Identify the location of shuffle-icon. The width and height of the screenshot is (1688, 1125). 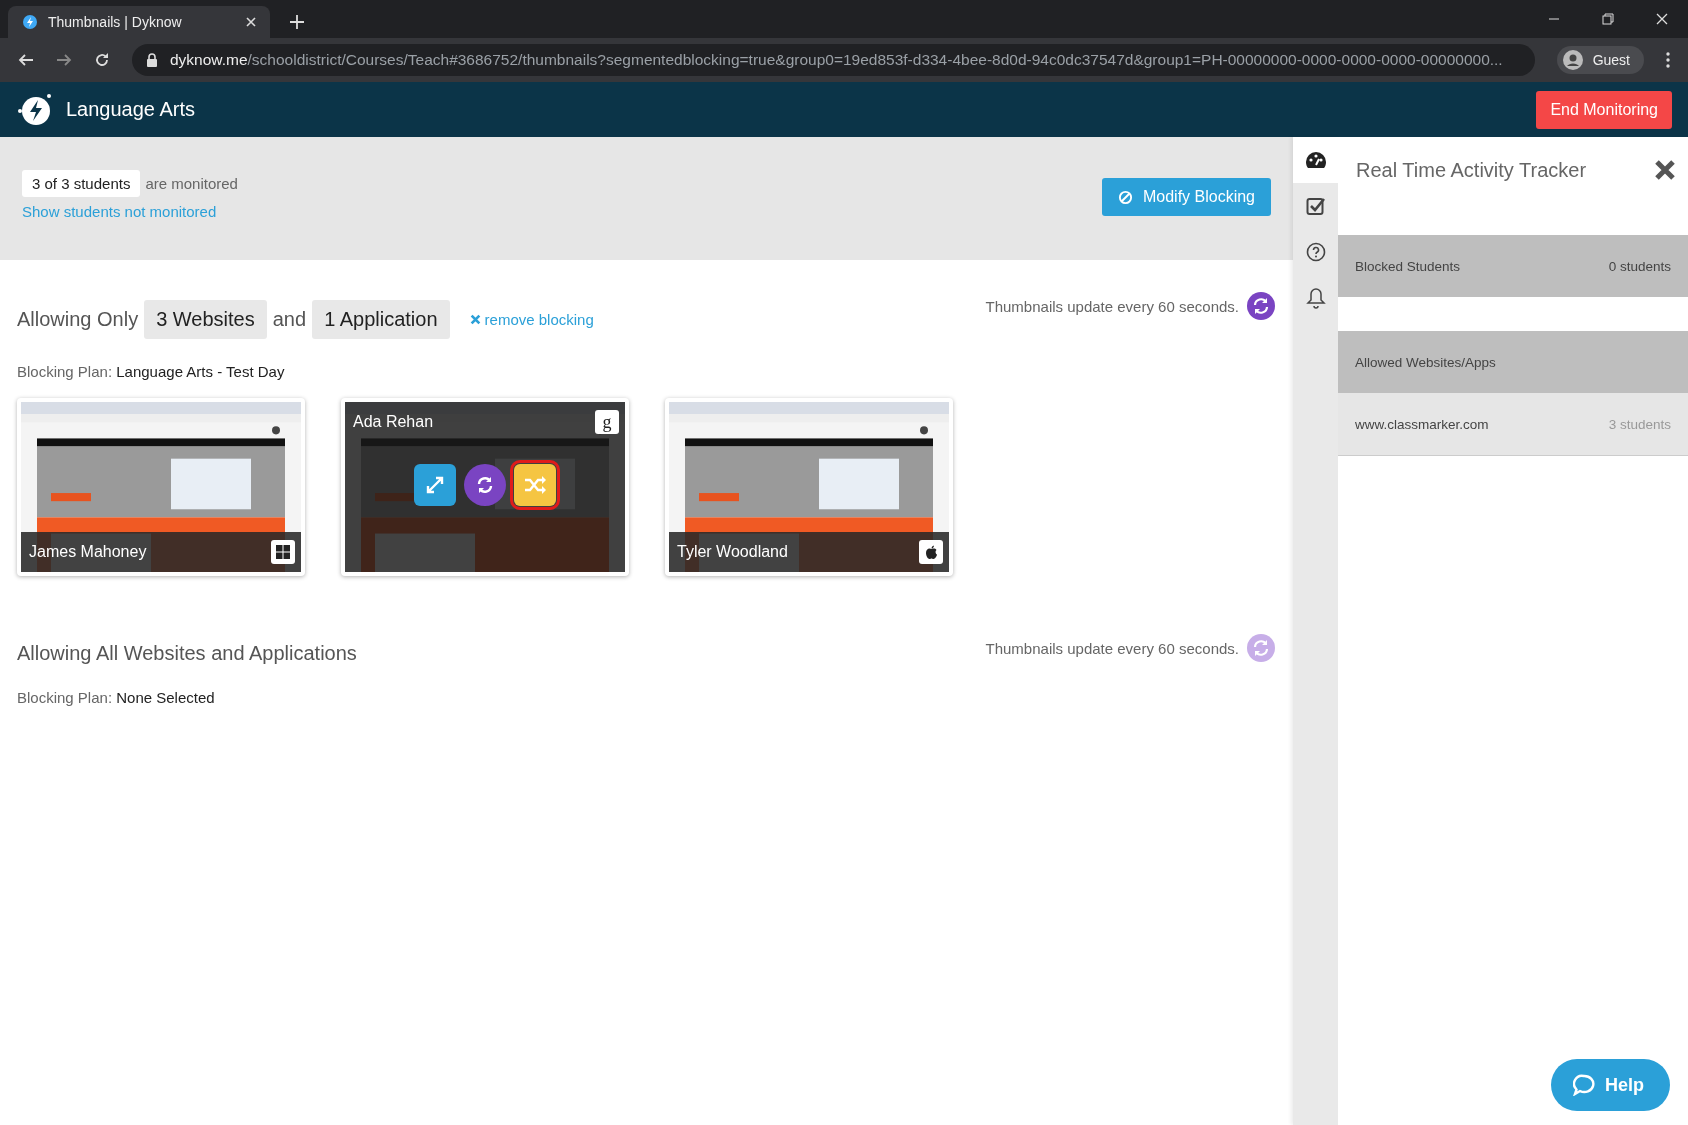
(535, 485).